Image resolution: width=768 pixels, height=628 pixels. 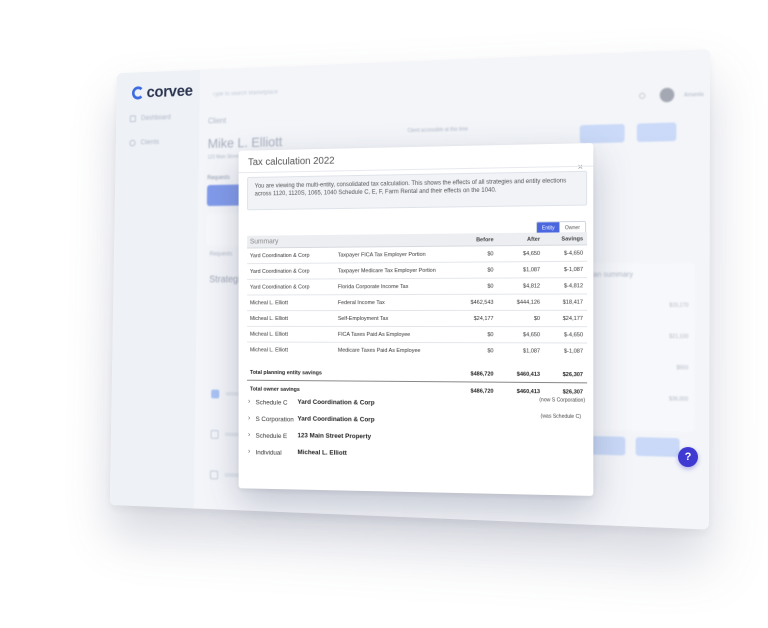 What do you see at coordinates (223, 157) in the screenshot?
I see `client-address: 123 Main Street` at bounding box center [223, 157].